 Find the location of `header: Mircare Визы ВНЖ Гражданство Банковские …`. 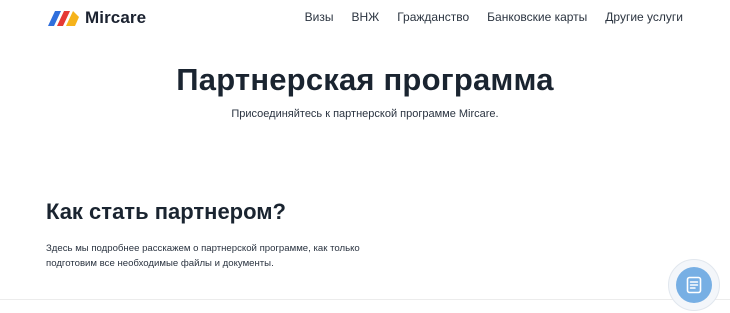

header: Mircare Визы ВНЖ Гражданство Банковские … is located at coordinates (365, 18).